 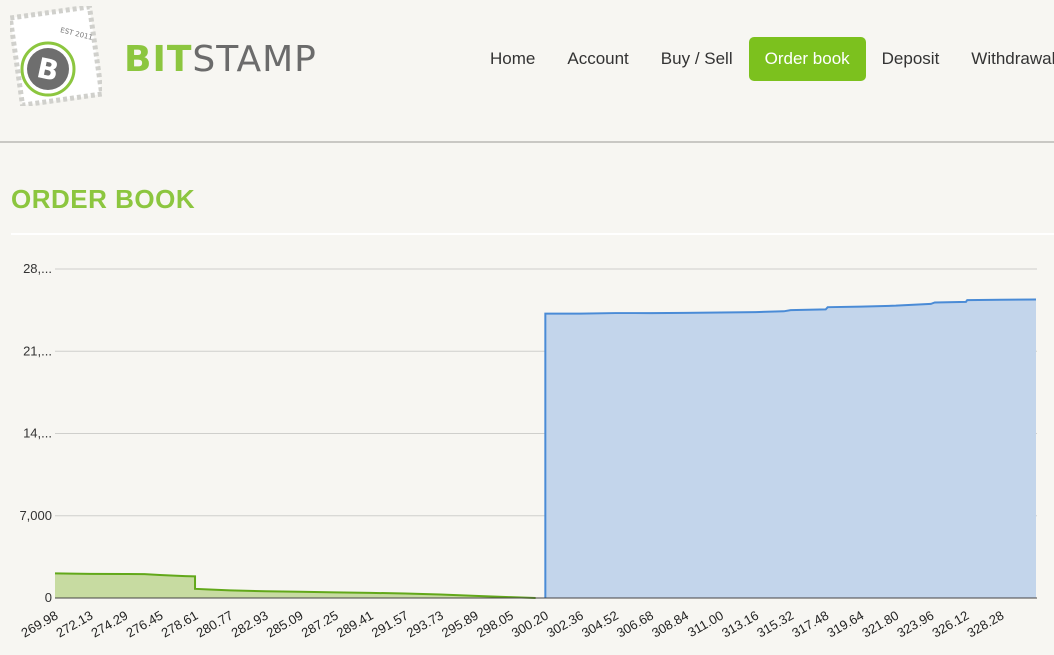 I want to click on y-tick-label: 0, so click(x=48, y=597).